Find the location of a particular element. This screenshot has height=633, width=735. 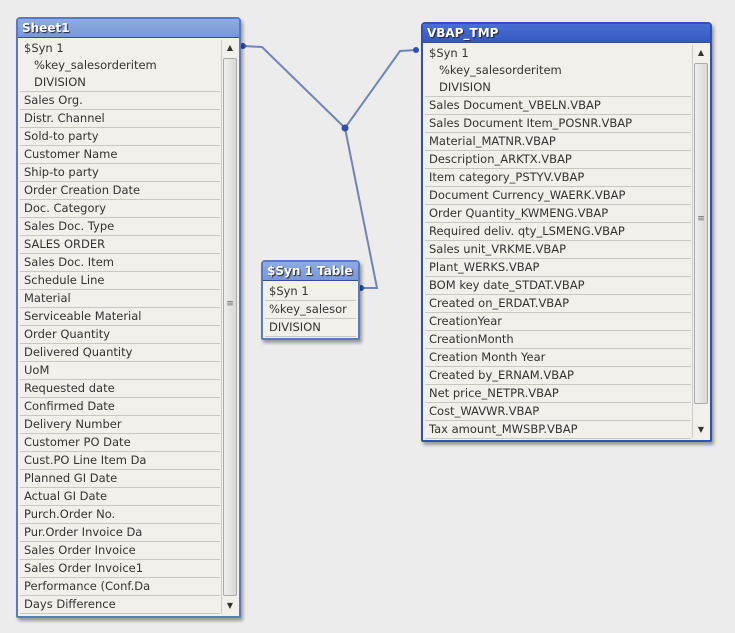

table-title: Sheet1 is located at coordinates (128, 28).